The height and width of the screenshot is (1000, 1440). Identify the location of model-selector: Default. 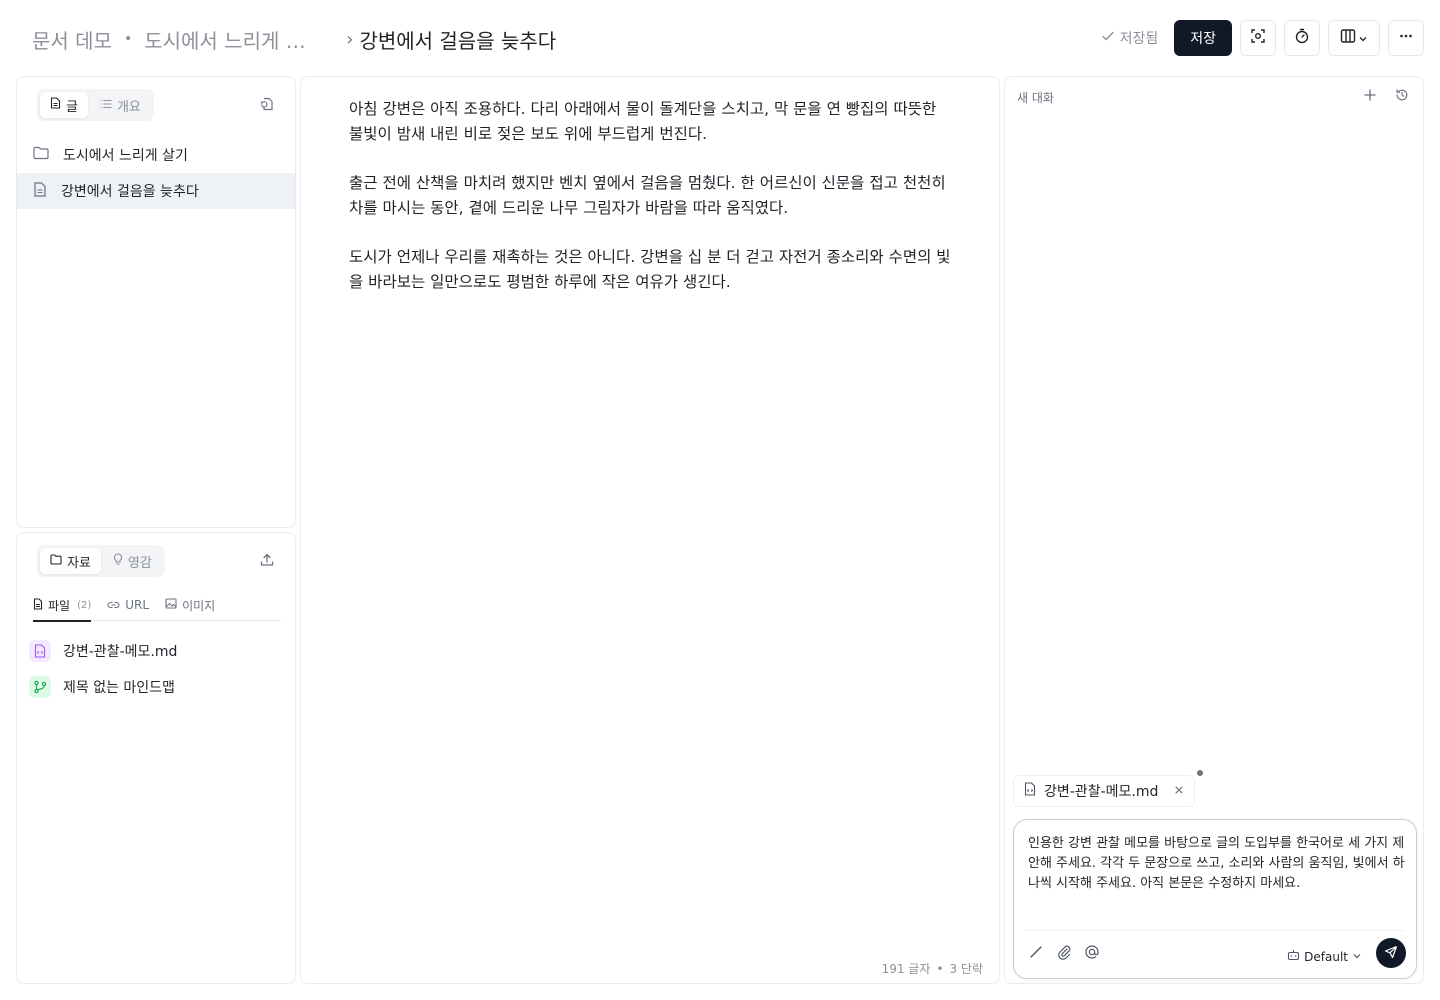
(1324, 956).